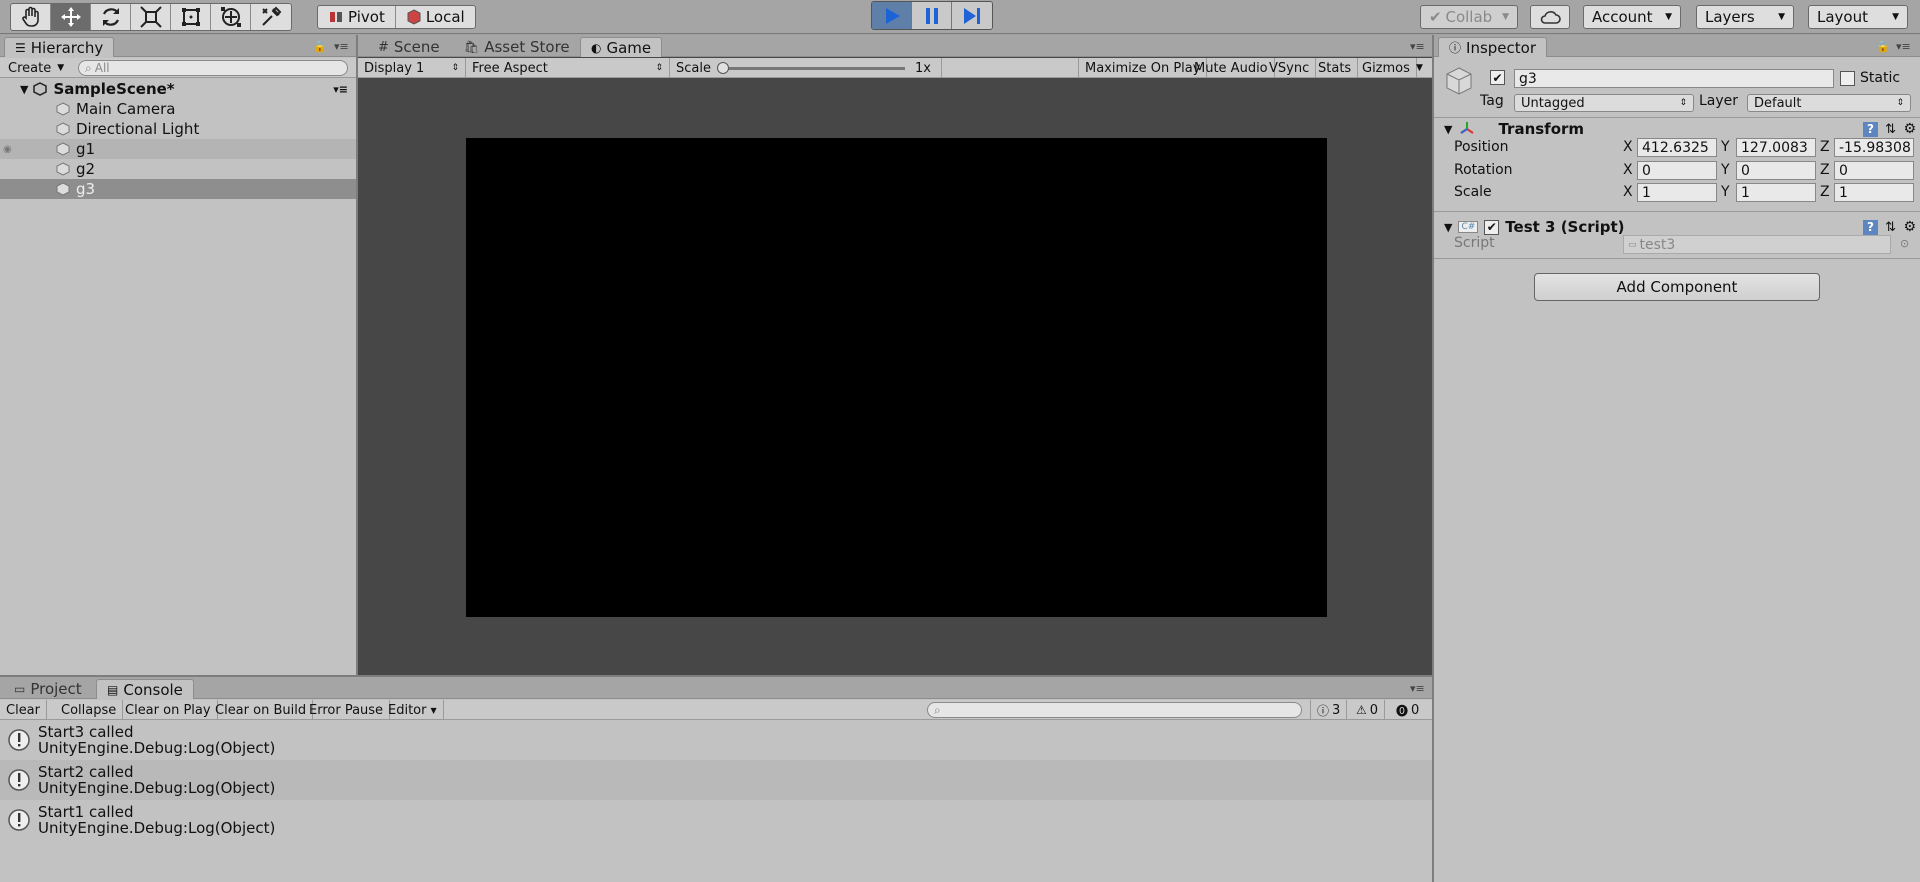 Image resolution: width=1920 pixels, height=882 pixels. Describe the element at coordinates (59, 47) in the screenshot. I see `tab-hierarchy: ☰ Hierarchy` at that location.